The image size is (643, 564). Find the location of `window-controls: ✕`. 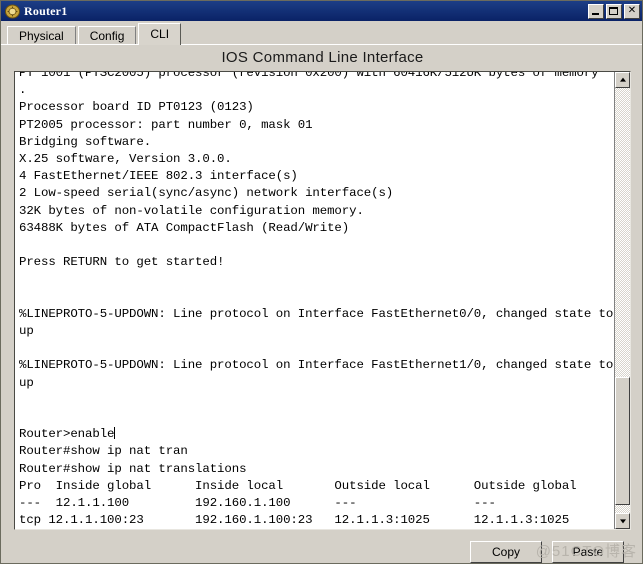

window-controls: ✕ is located at coordinates (614, 11).